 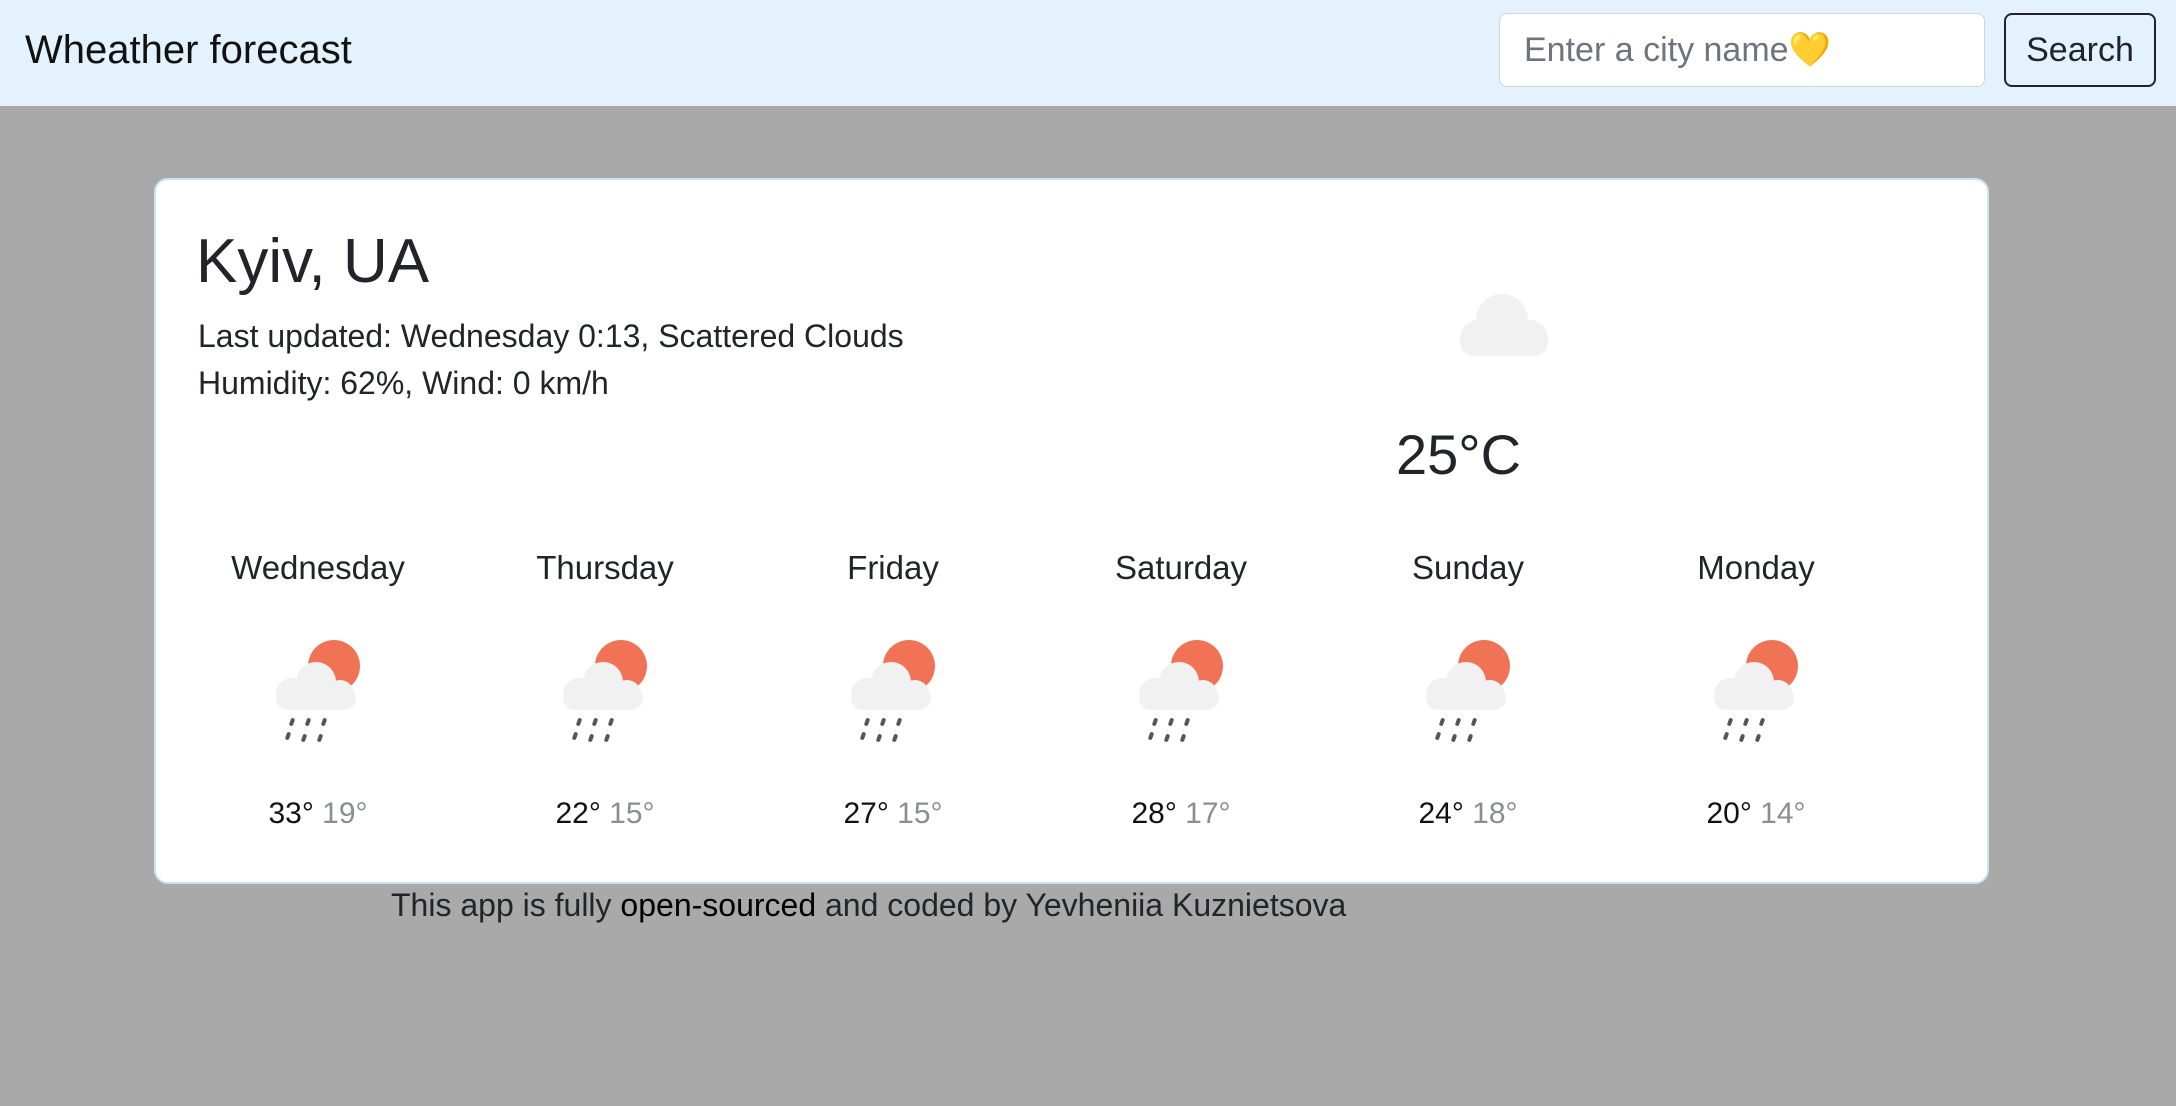 I want to click on search-button: Search, so click(x=2080, y=50).